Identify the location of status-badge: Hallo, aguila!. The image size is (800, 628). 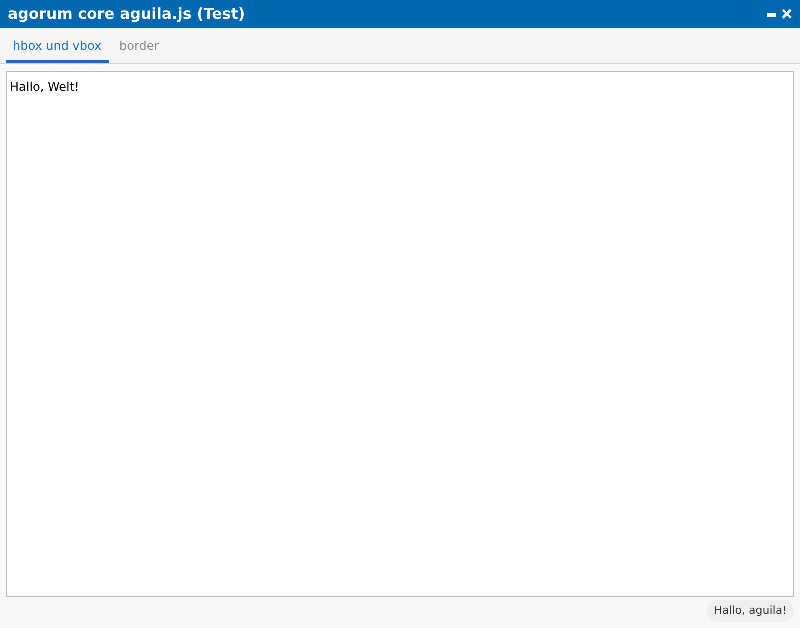
(750, 611).